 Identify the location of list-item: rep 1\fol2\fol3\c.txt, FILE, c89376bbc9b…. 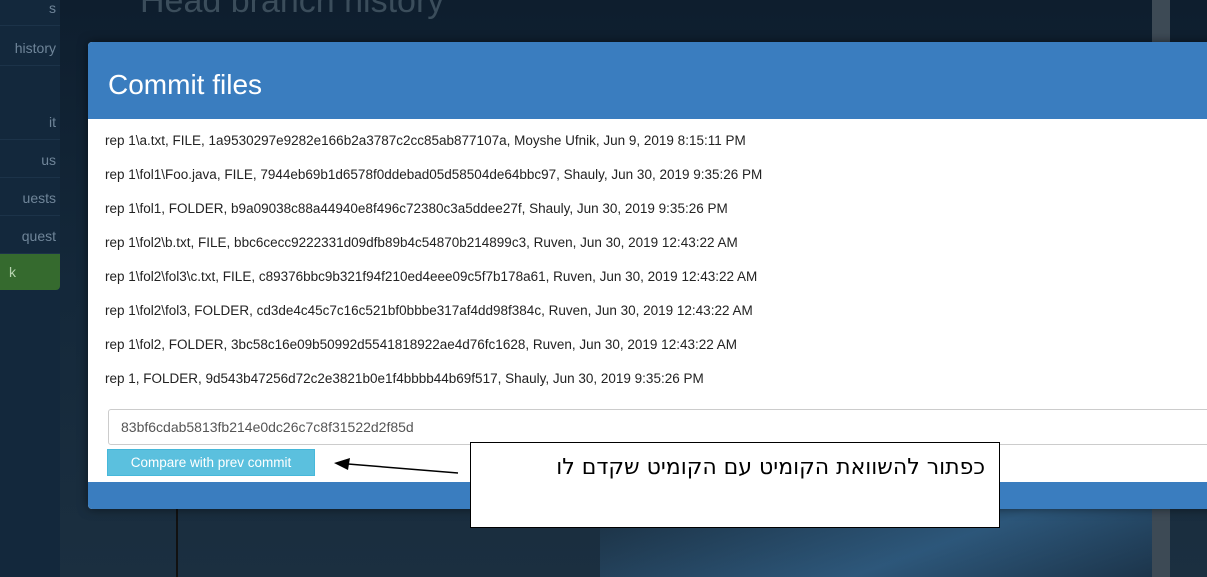
(431, 276).